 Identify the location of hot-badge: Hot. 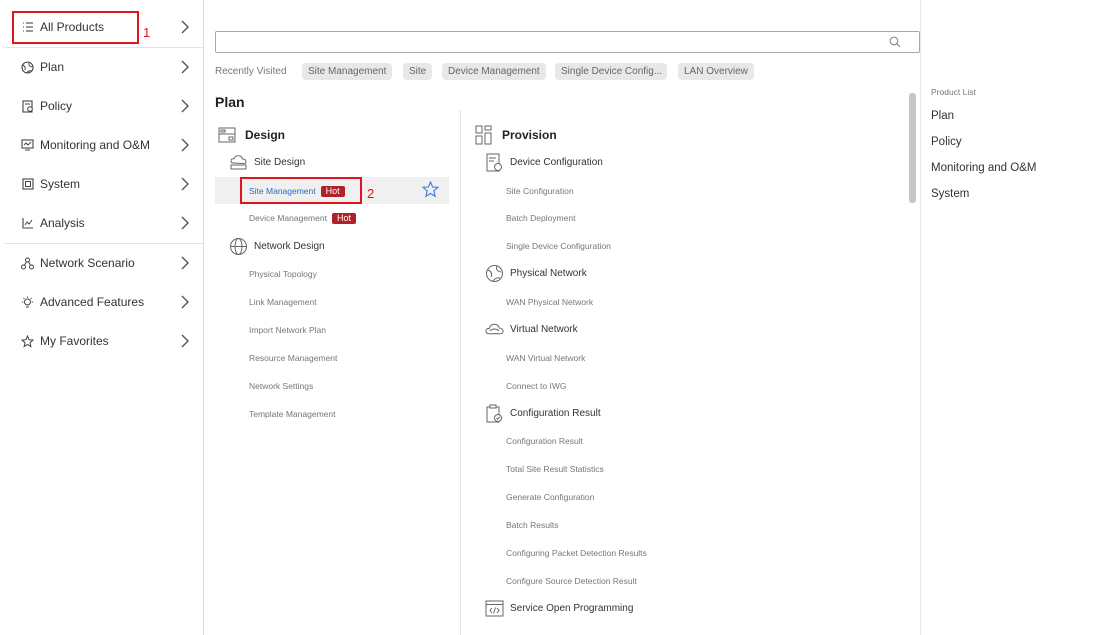
(343, 219).